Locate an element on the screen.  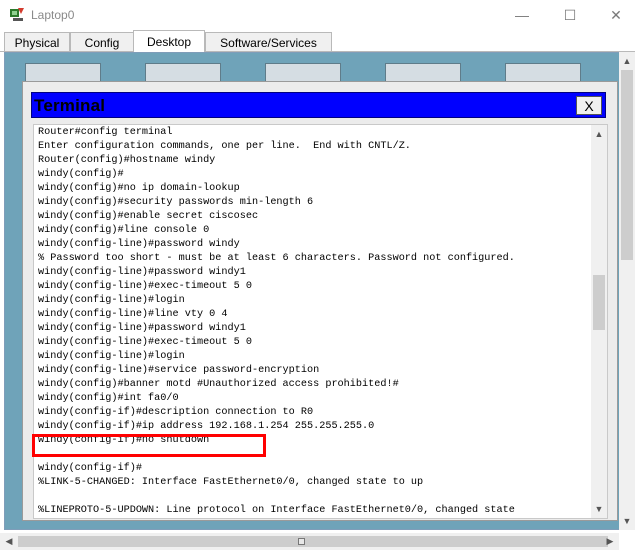
tab-software-services: Software/Services is located at coordinates (268, 42).